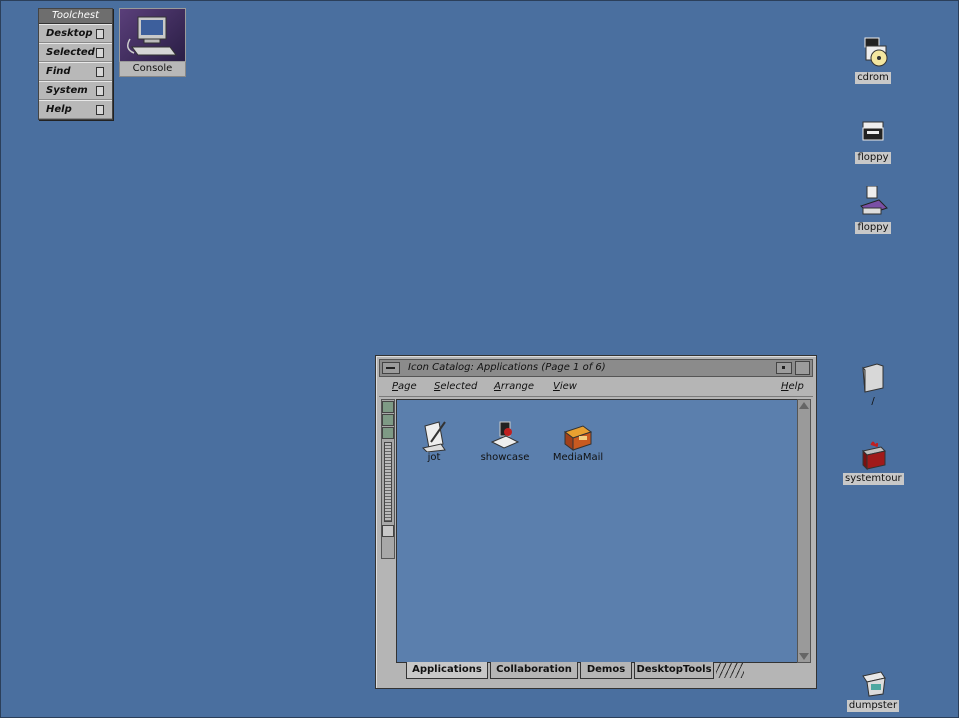 The image size is (959, 718). I want to click on grid-view-button, so click(388, 420).